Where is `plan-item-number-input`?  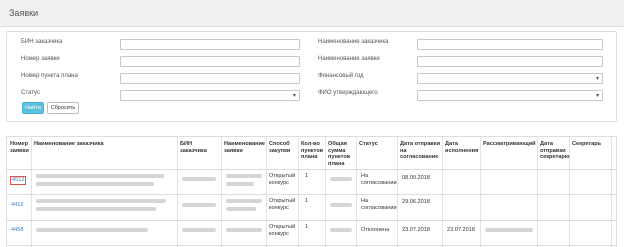
plan-item-number-input is located at coordinates (210, 78).